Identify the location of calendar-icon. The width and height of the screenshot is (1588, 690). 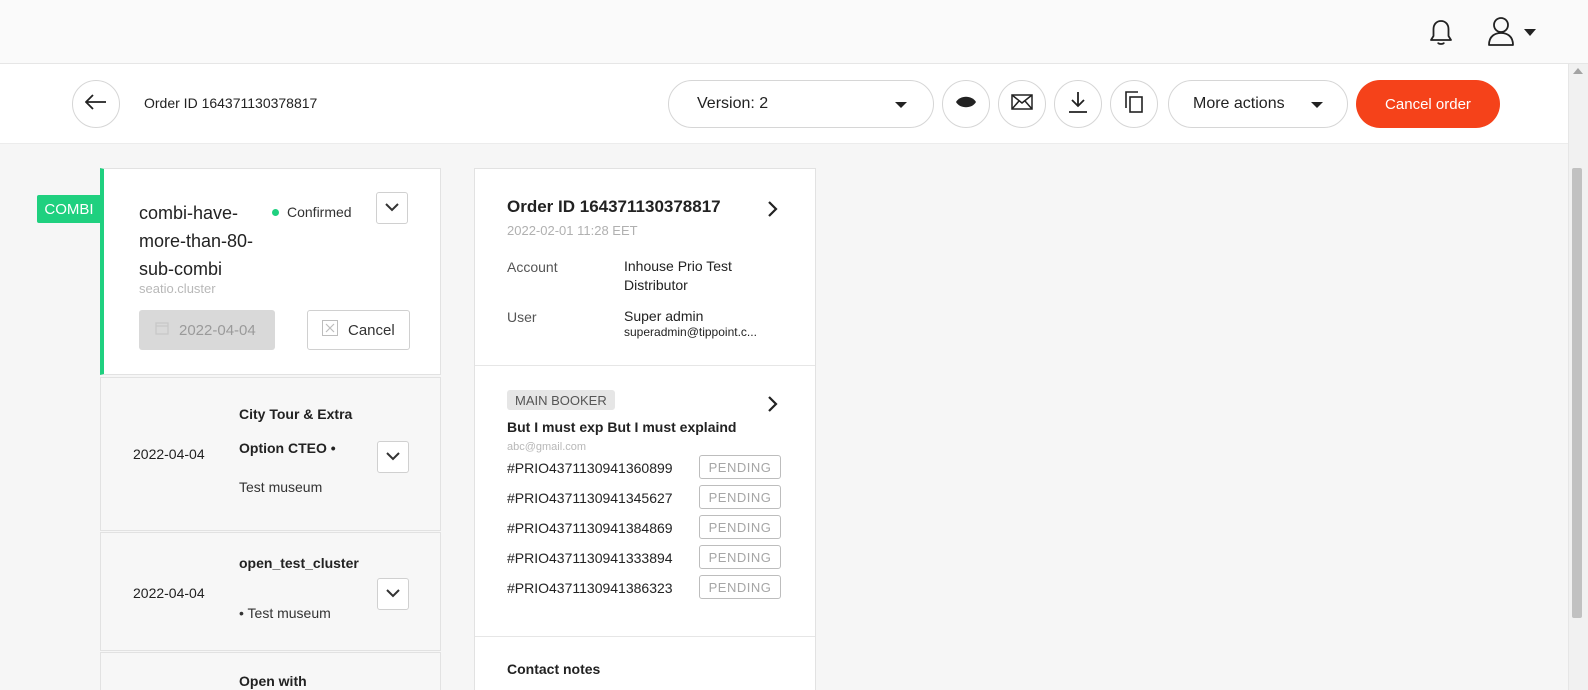
(162, 330).